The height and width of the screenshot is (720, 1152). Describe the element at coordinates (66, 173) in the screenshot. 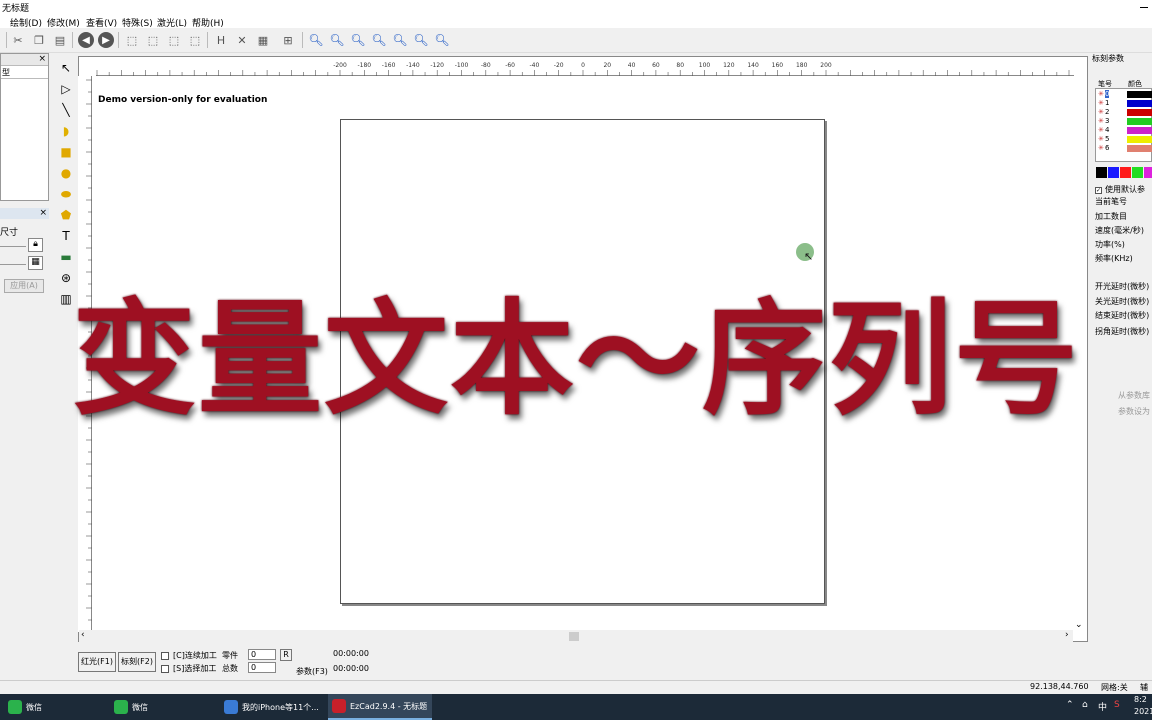

I see `circle-icon: ●` at that location.